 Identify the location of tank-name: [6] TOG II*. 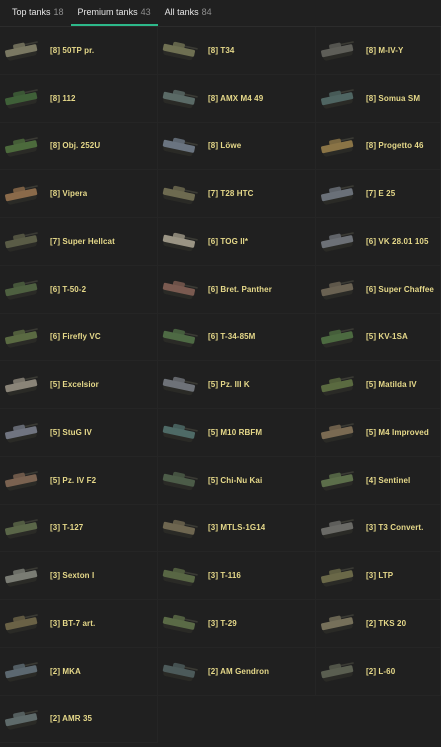
(228, 241).